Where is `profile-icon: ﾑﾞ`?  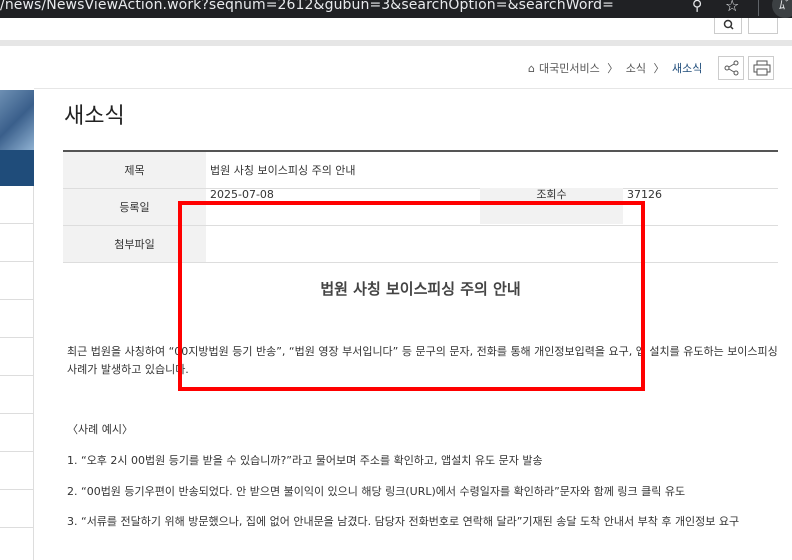 profile-icon: ﾑﾞ is located at coordinates (782, 9).